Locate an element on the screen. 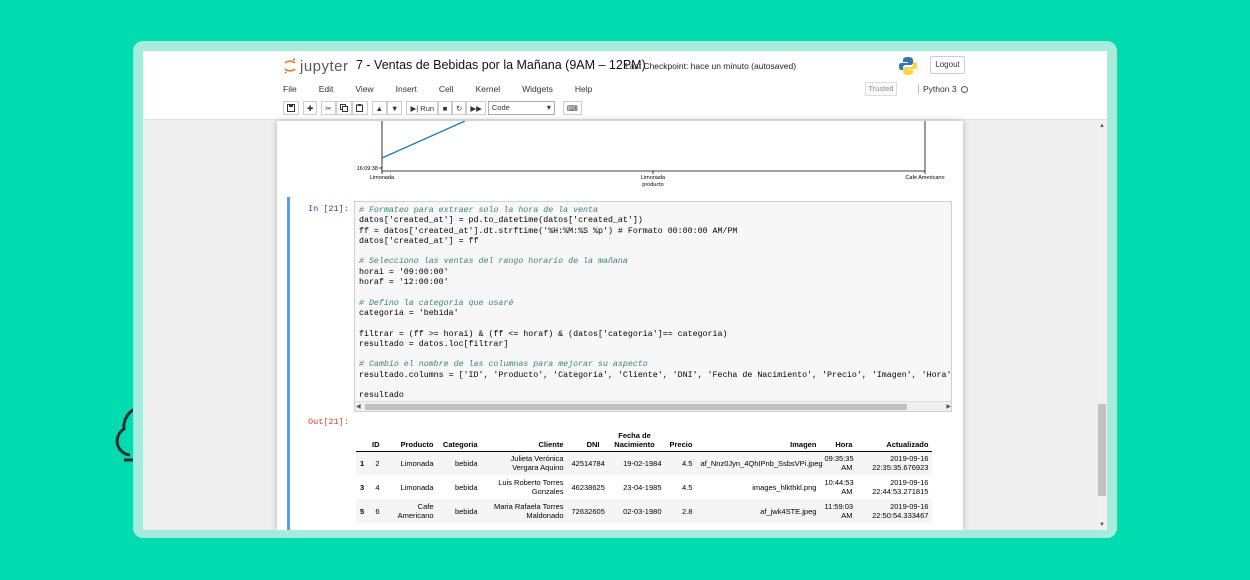 The image size is (1250, 580). table-cell: Limonada is located at coordinates (417, 463).